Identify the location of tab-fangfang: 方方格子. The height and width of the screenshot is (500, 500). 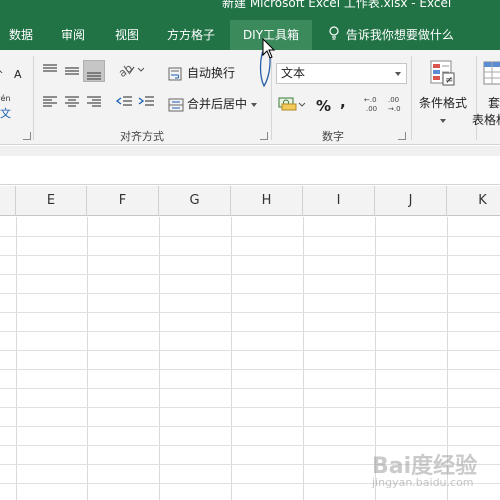
(191, 35).